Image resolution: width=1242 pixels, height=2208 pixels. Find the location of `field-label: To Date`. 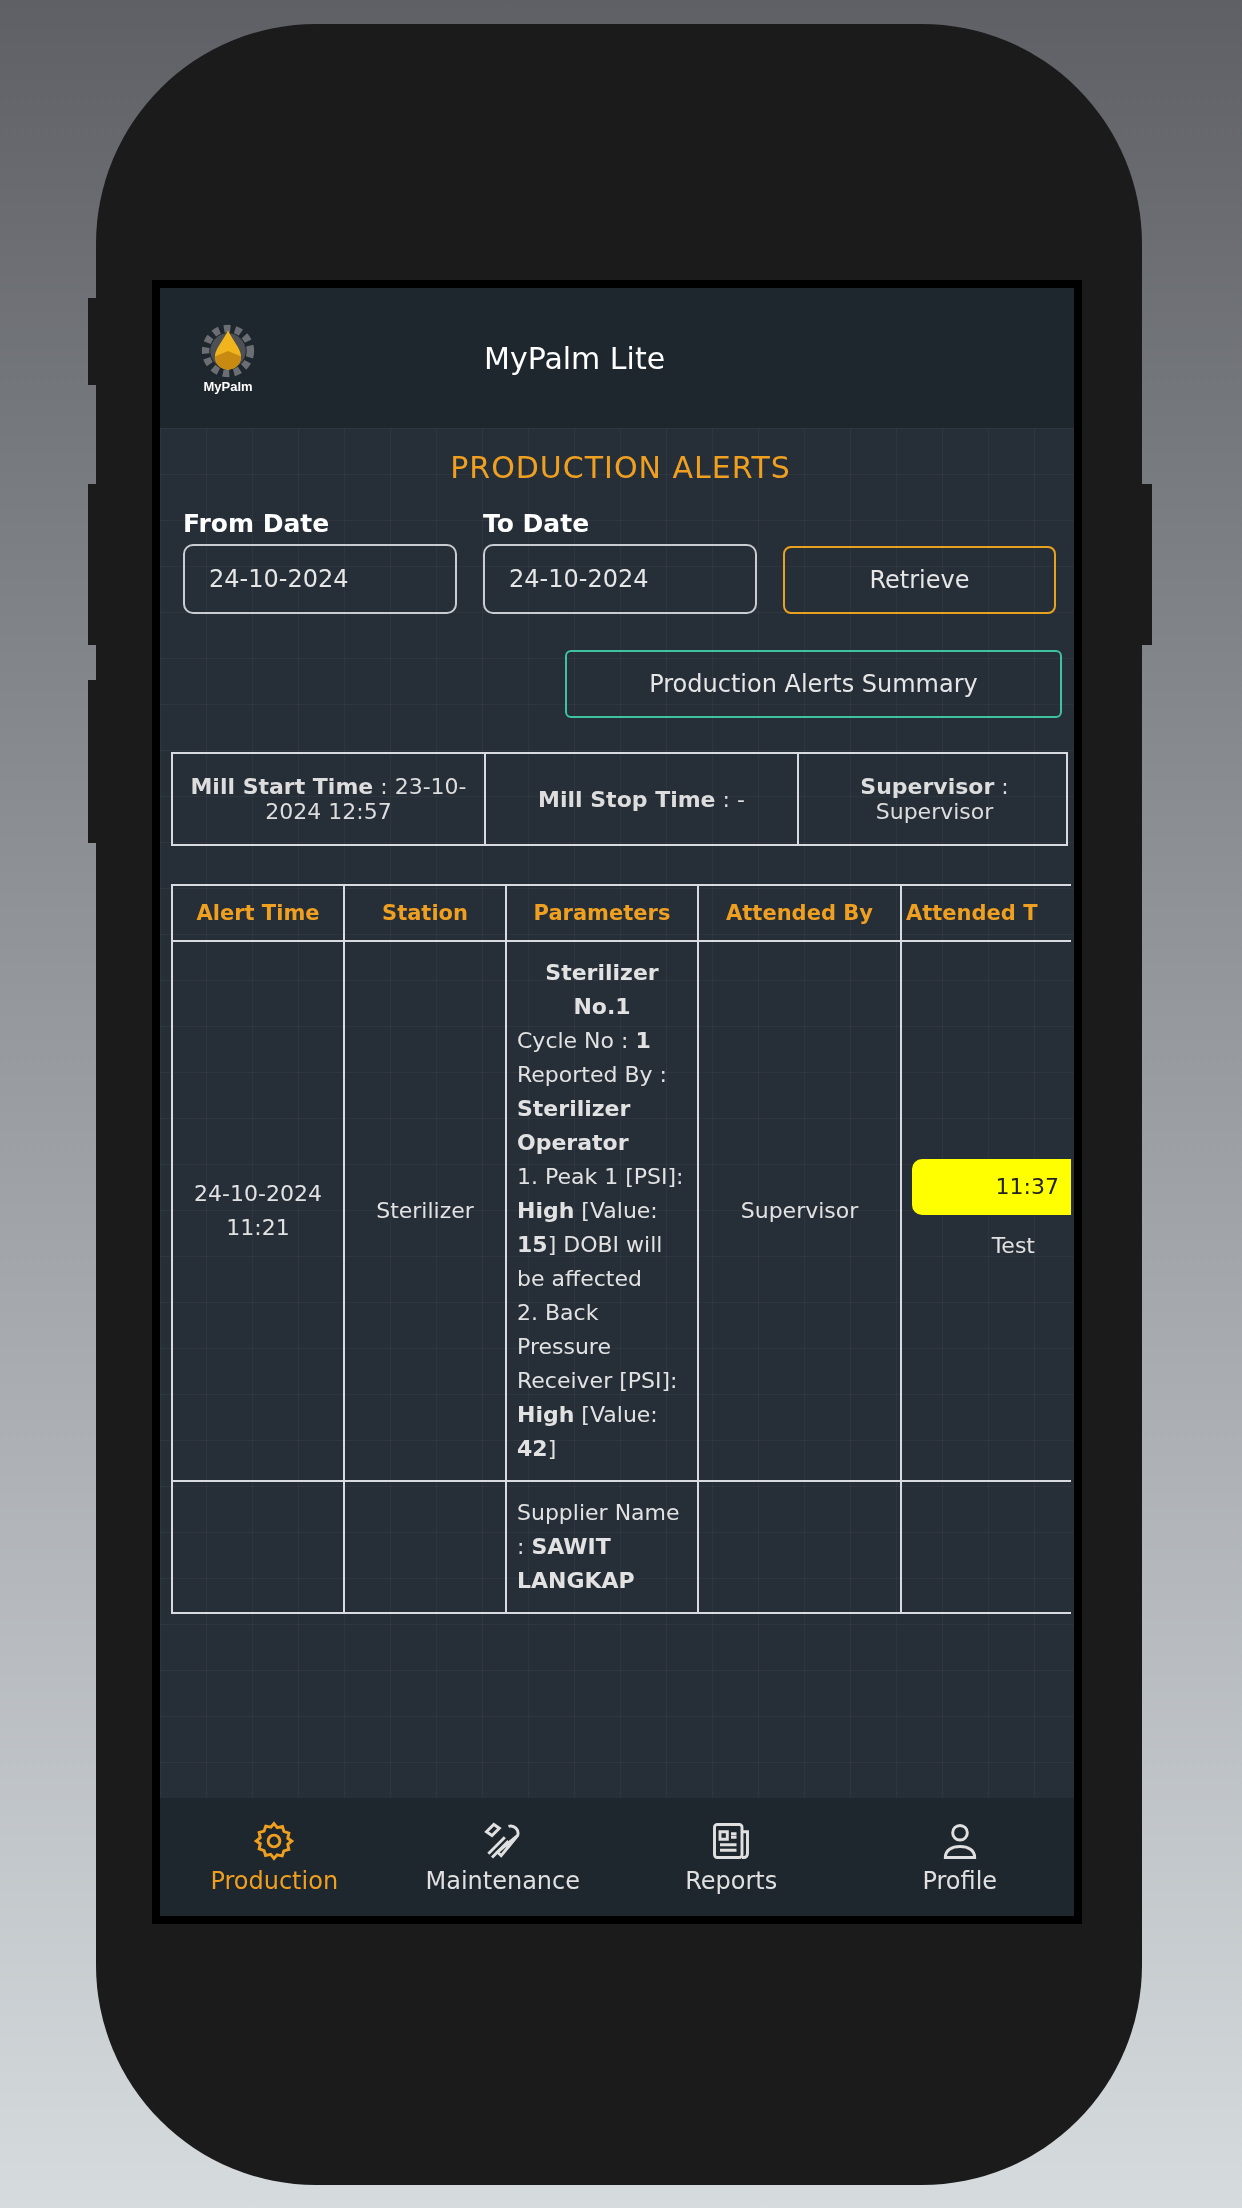

field-label: To Date is located at coordinates (537, 523).